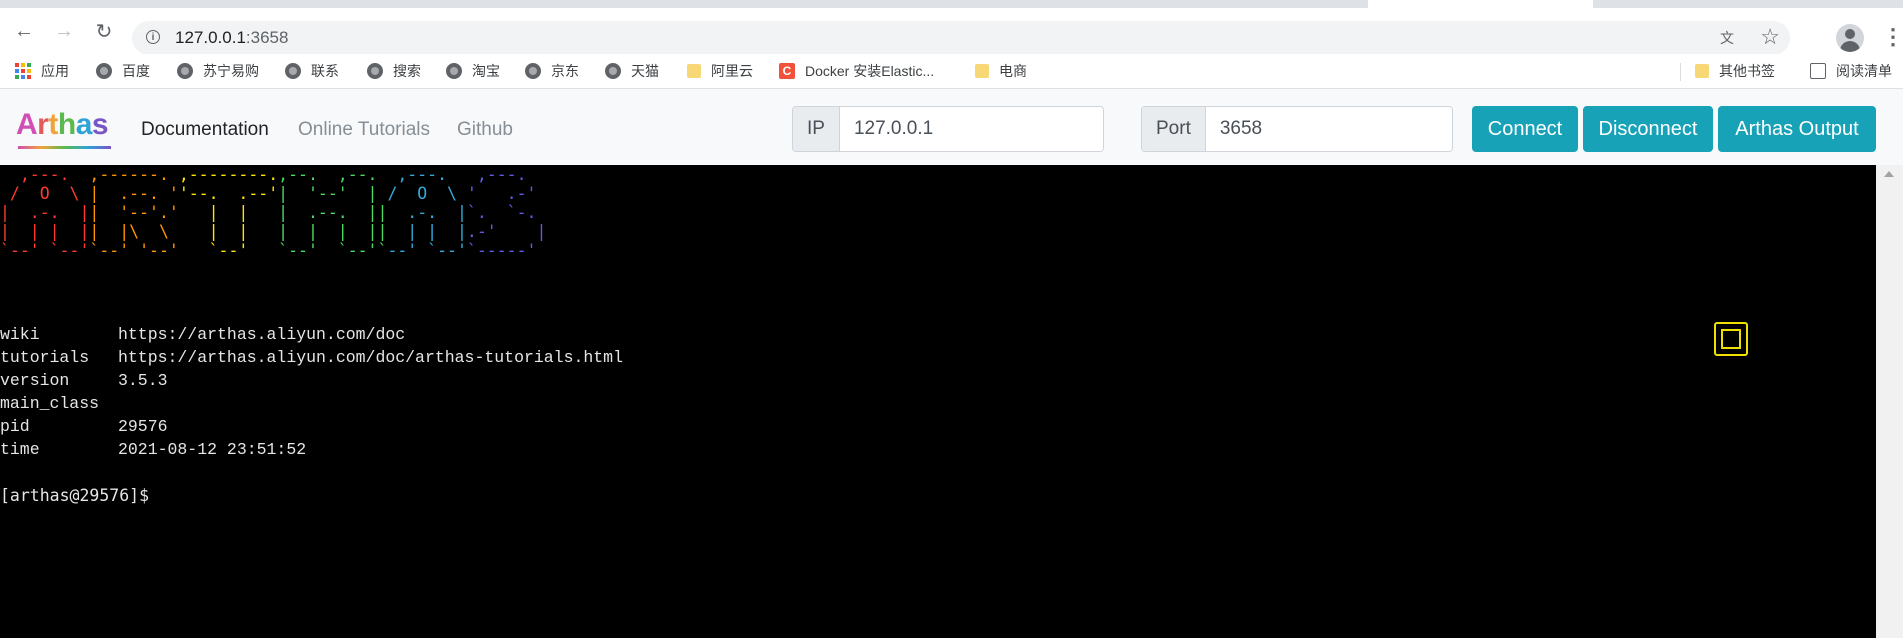  Describe the element at coordinates (720, 71) in the screenshot. I see `bookmark-aliyun: 阿里云` at that location.